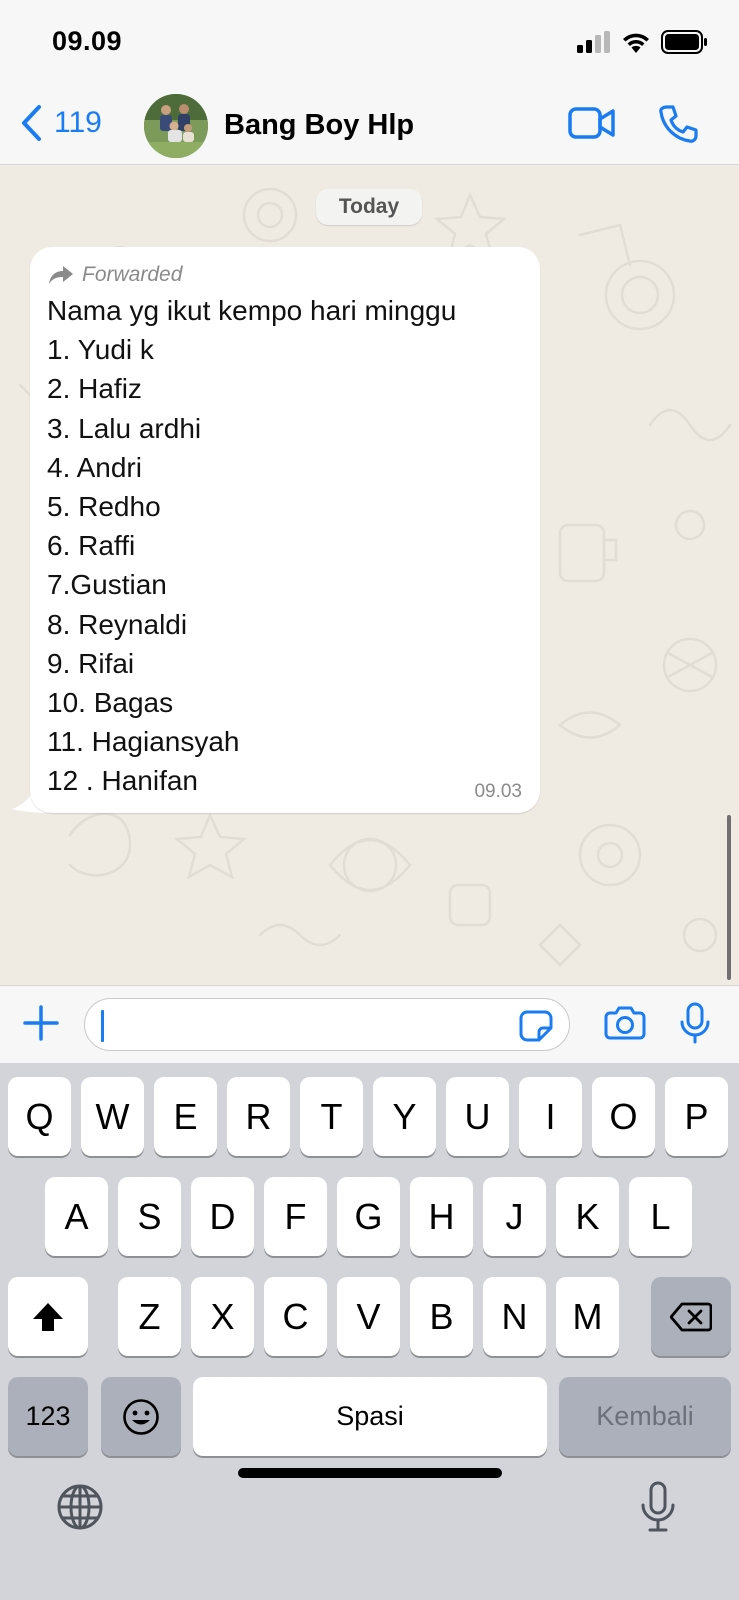  What do you see at coordinates (441, 1316) in the screenshot?
I see `key-b: B` at bounding box center [441, 1316].